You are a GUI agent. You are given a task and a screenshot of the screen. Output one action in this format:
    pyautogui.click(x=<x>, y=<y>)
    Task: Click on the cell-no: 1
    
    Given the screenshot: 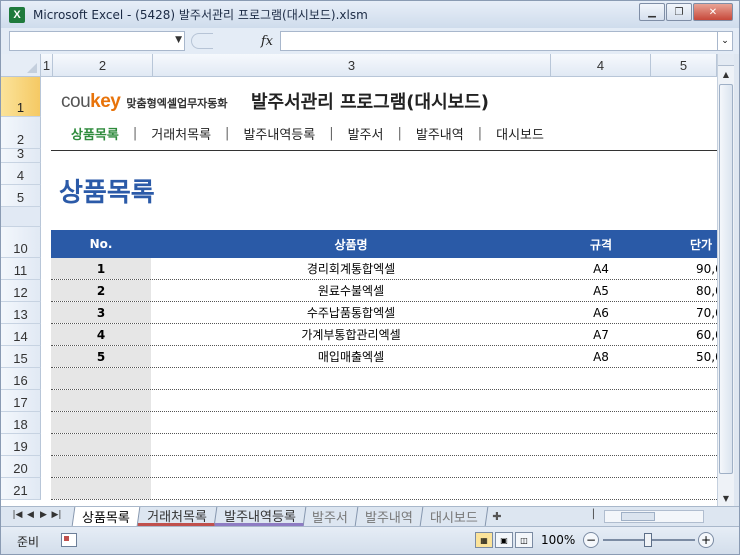 What is the action you would take?
    pyautogui.click(x=101, y=268)
    